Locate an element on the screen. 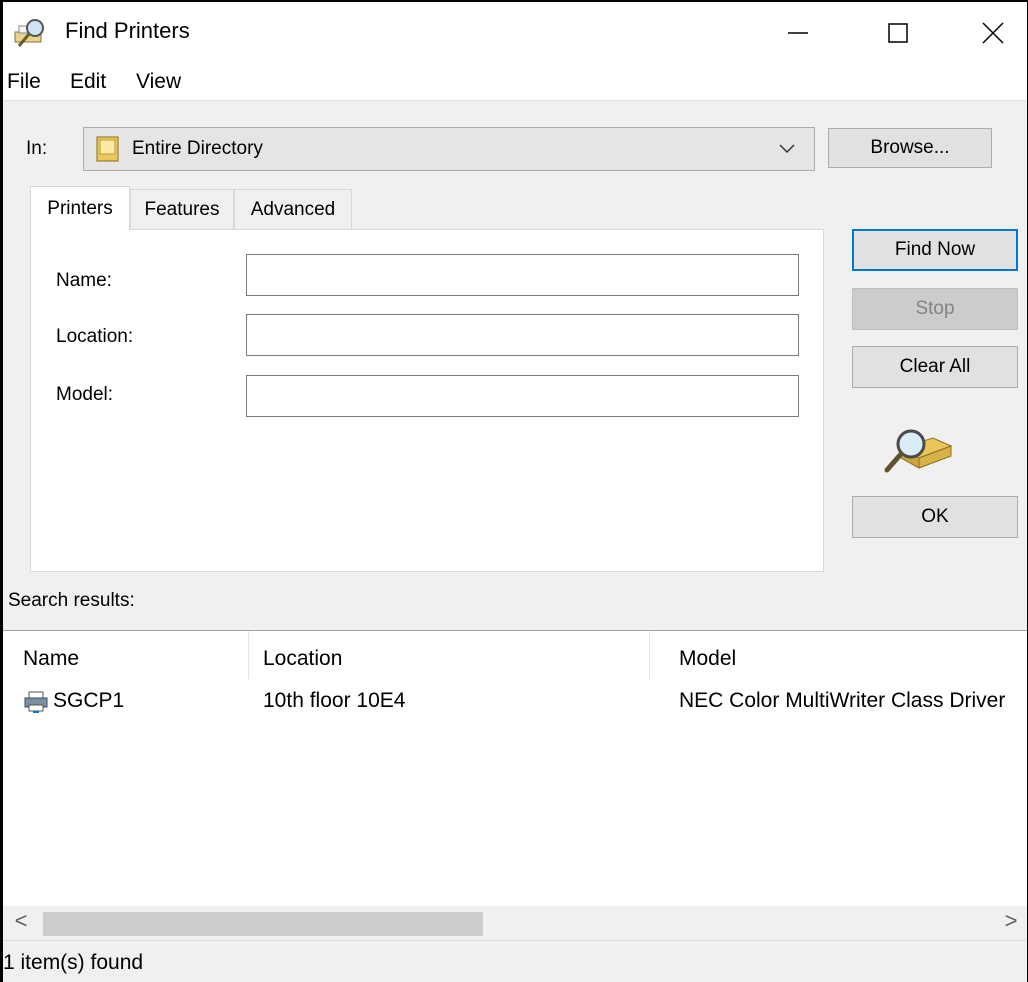  clear-all-button: Clear All is located at coordinates (935, 367).